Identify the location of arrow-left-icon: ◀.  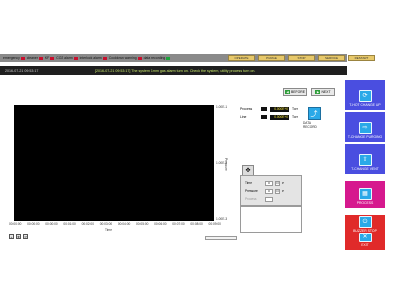
(288, 92).